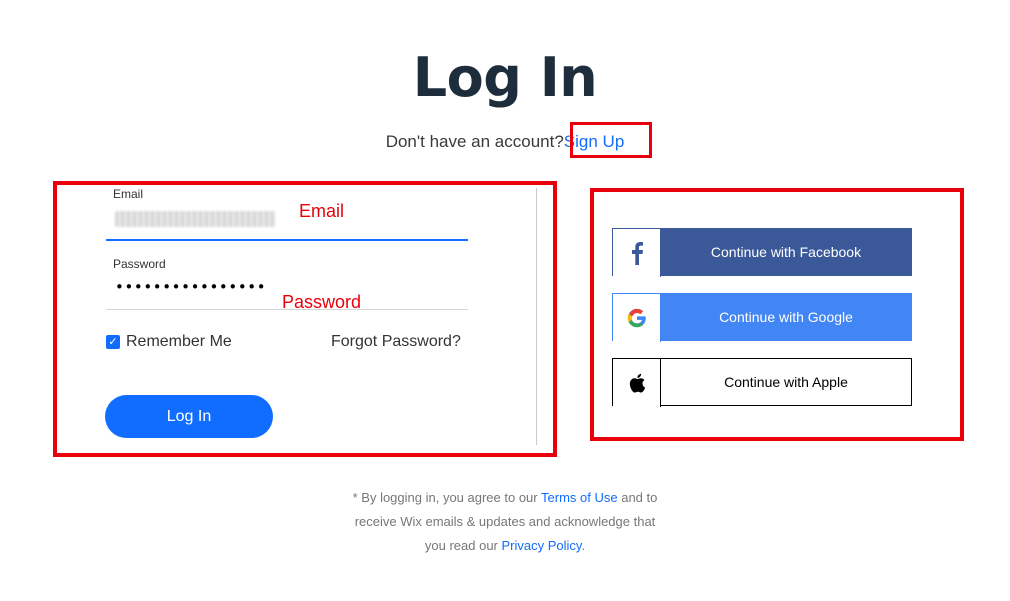  What do you see at coordinates (322, 211) in the screenshot?
I see `email-annotation: Email` at bounding box center [322, 211].